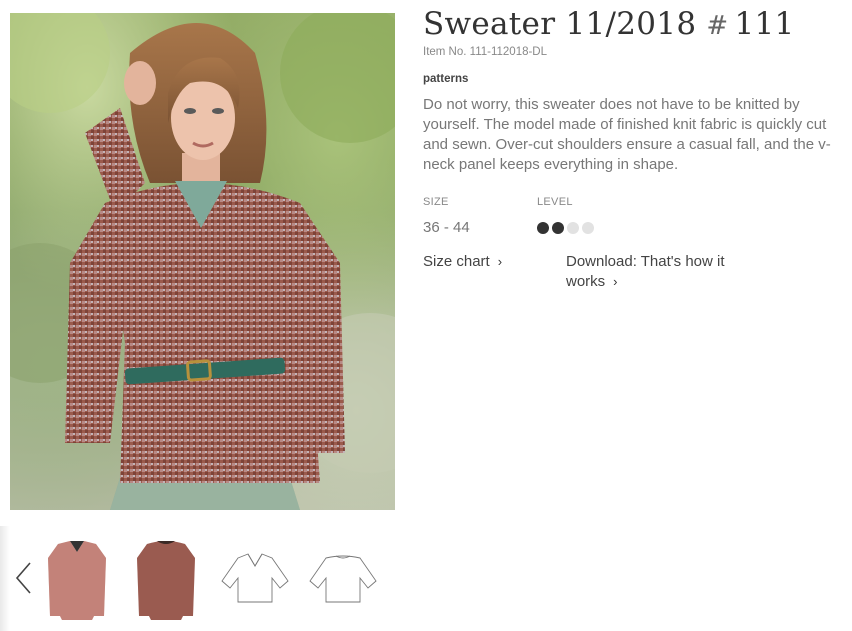  Describe the element at coordinates (717, 26) in the screenshot. I see `hash-symbol: #` at that location.